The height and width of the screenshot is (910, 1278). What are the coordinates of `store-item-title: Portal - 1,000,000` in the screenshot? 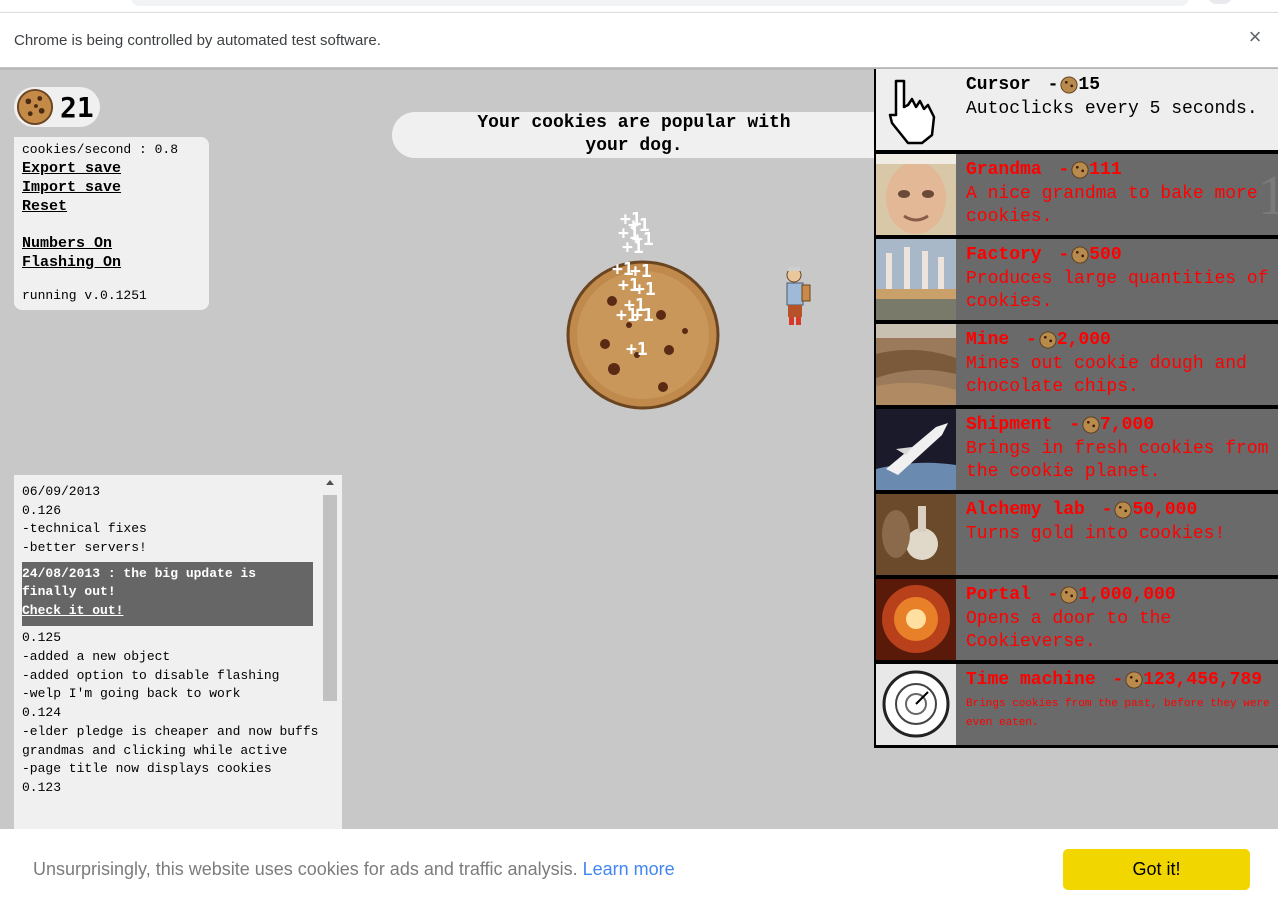 It's located at (1071, 595).